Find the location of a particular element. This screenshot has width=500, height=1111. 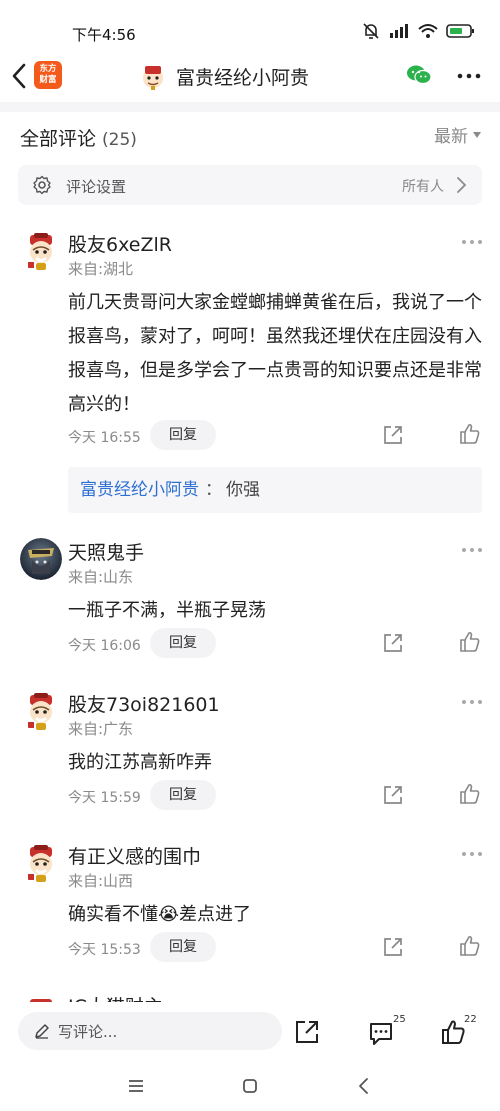

crying-emoji-icon: 😭 is located at coordinates (169, 914).